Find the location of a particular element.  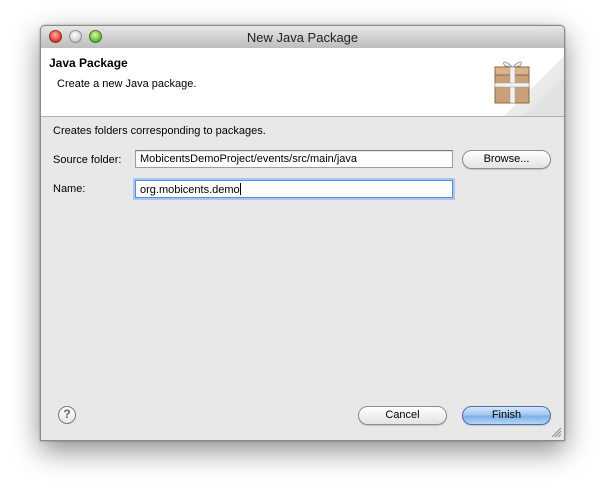

cancel-button: Cancel is located at coordinates (402, 415).